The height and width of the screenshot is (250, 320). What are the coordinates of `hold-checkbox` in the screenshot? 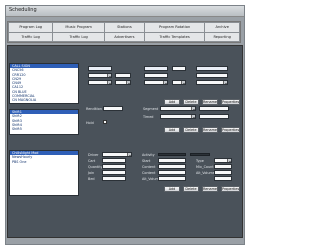 It's located at (105, 122).